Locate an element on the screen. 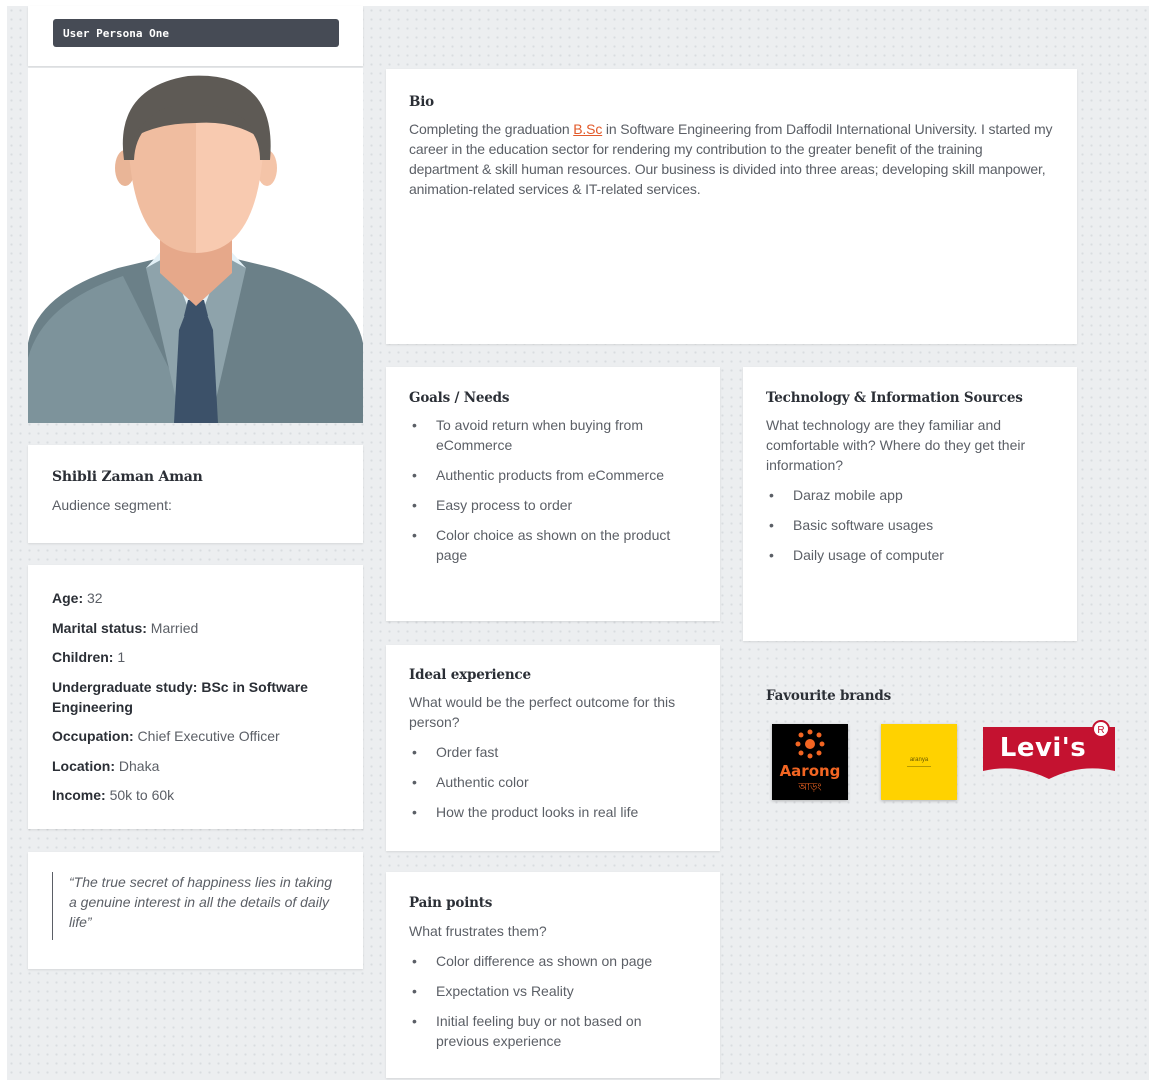 The width and height of the screenshot is (1151, 1080). income-label: Income: is located at coordinates (79, 795).